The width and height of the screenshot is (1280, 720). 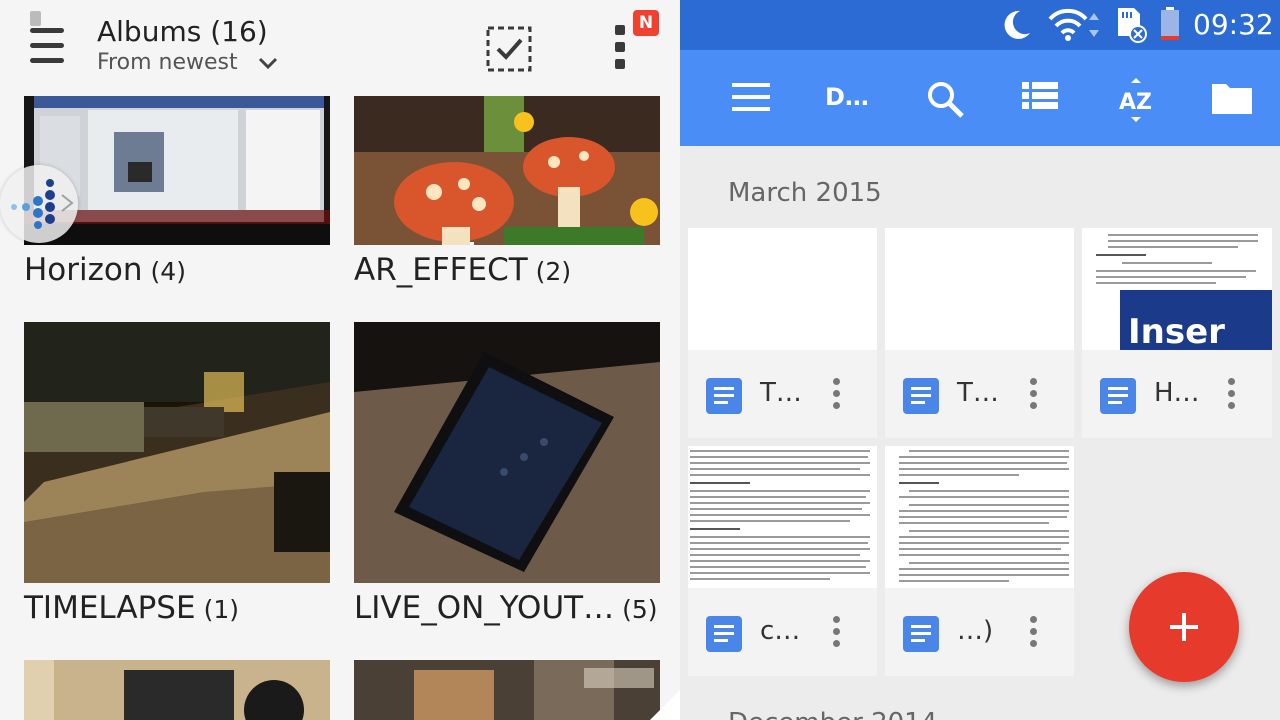 I want to click on folder-icon, so click(x=1232, y=98).